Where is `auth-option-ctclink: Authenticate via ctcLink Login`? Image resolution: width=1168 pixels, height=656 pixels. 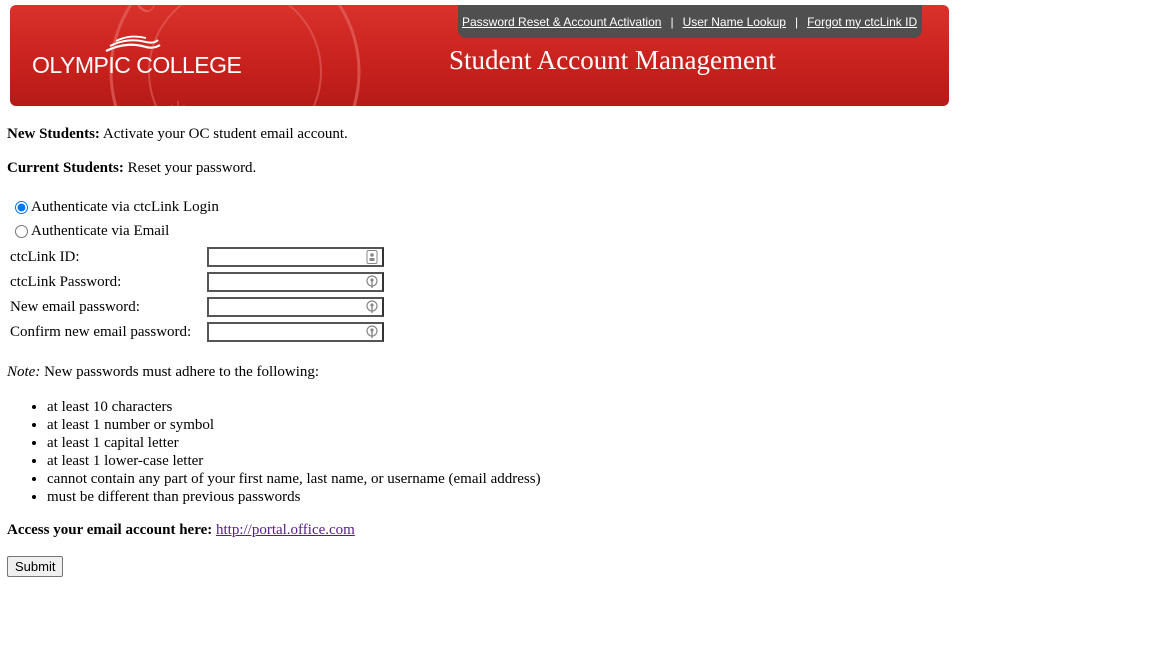 auth-option-ctclink: Authenticate via ctcLink Login is located at coordinates (116, 207).